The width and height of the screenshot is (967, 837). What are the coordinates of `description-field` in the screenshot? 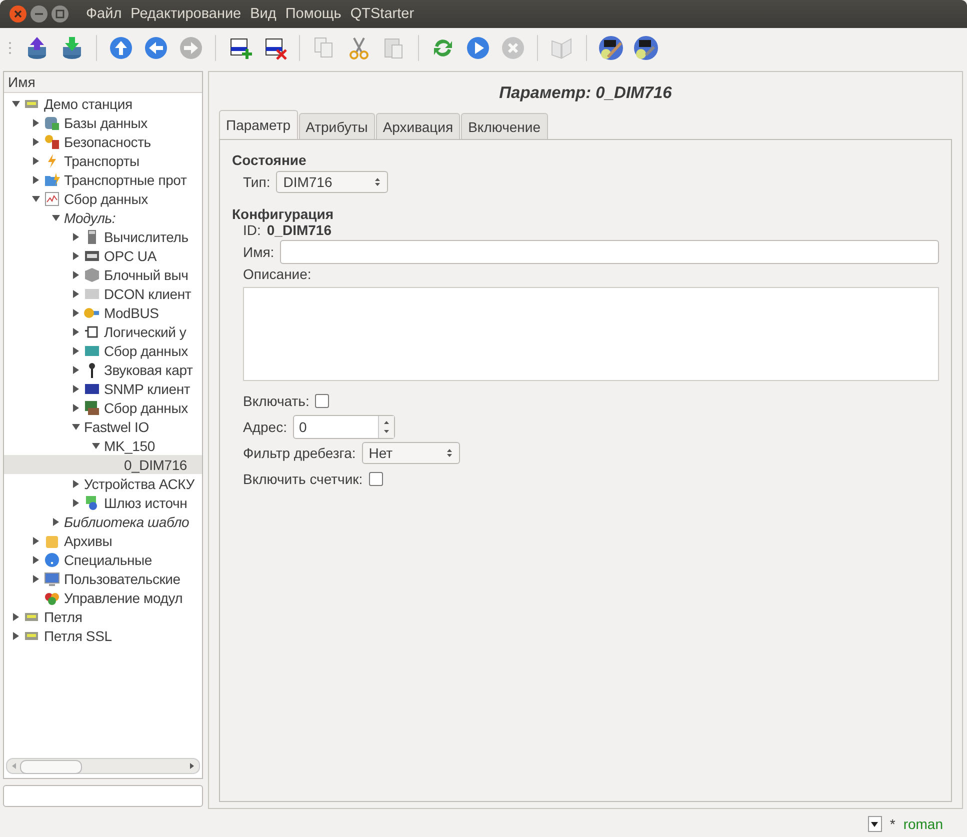 It's located at (591, 334).